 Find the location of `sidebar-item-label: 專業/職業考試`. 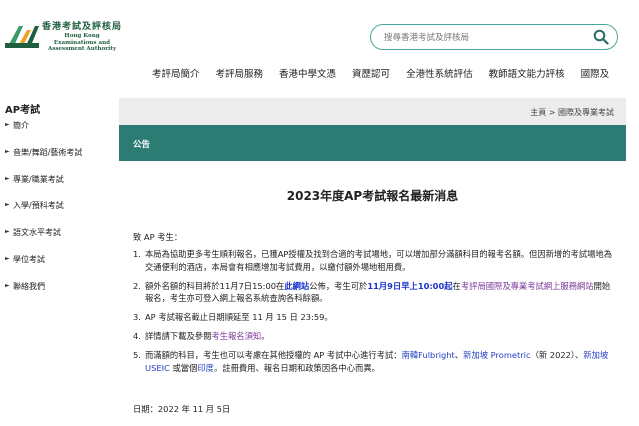

sidebar-item-label: 專業/職業考試 is located at coordinates (38, 179).